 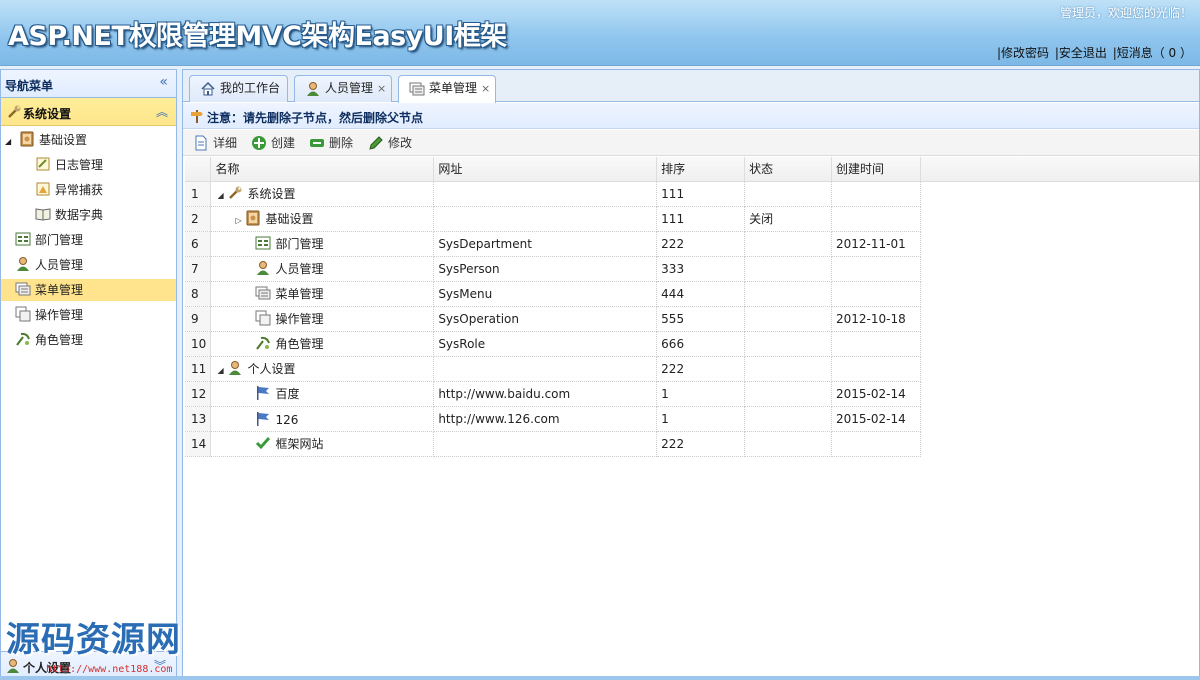 What do you see at coordinates (553, 319) in the screenshot?
I see `table-row: 9 操作管理 SysOperation 555 2012-10-18` at bounding box center [553, 319].